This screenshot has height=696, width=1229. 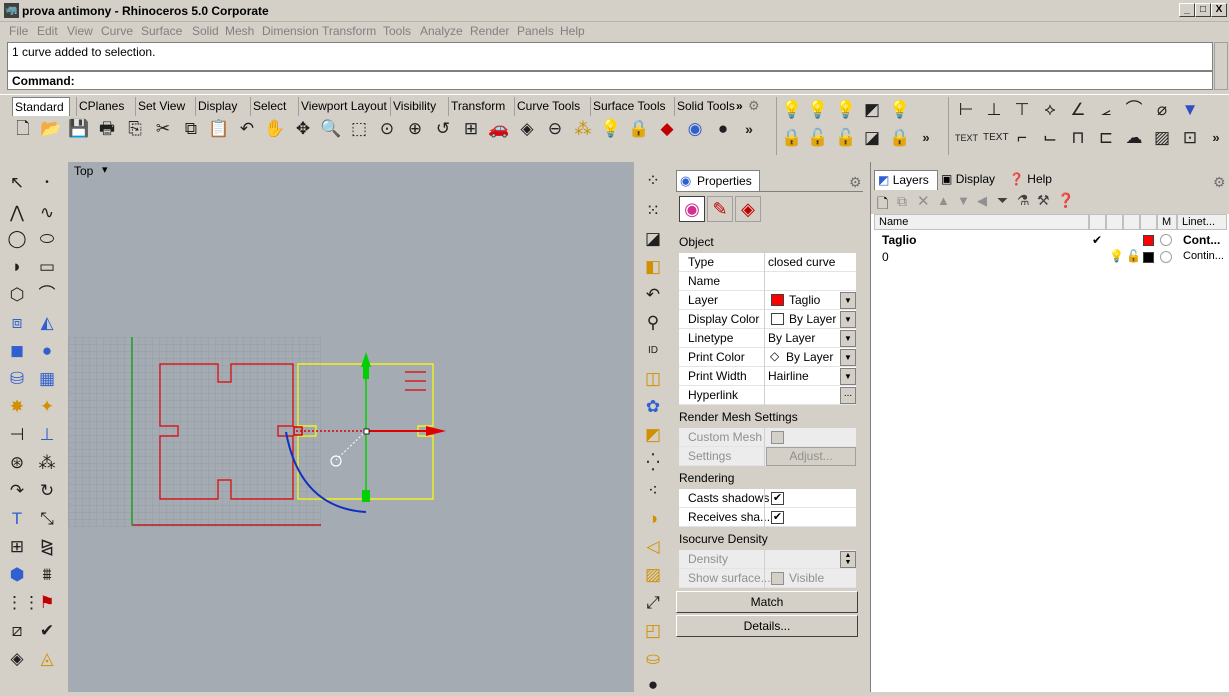 What do you see at coordinates (754, 106) in the screenshot?
I see `gear-icon: ⚙` at bounding box center [754, 106].